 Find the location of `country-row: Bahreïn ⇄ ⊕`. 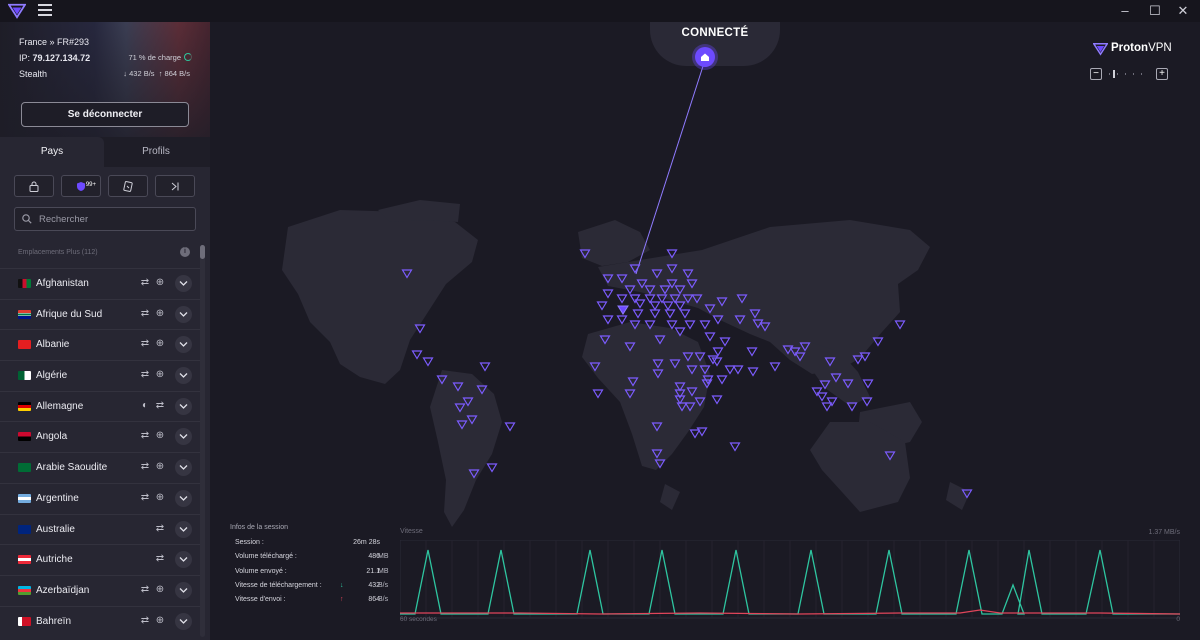

country-row: Bahreïn ⇄ ⊕ is located at coordinates (100, 621).